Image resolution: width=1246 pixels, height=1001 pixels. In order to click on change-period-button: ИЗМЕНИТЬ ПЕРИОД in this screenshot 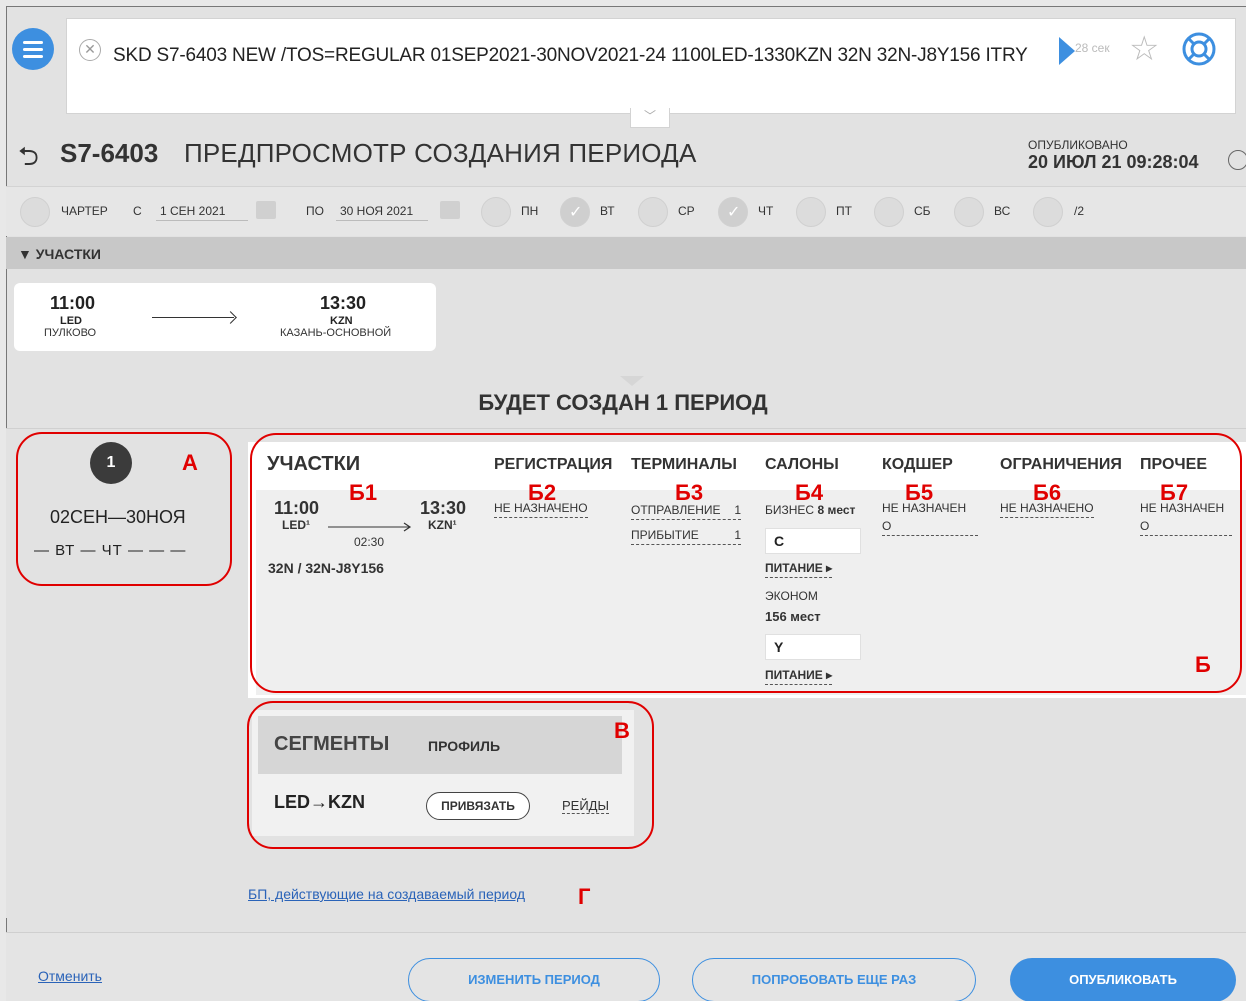, I will do `click(534, 979)`.